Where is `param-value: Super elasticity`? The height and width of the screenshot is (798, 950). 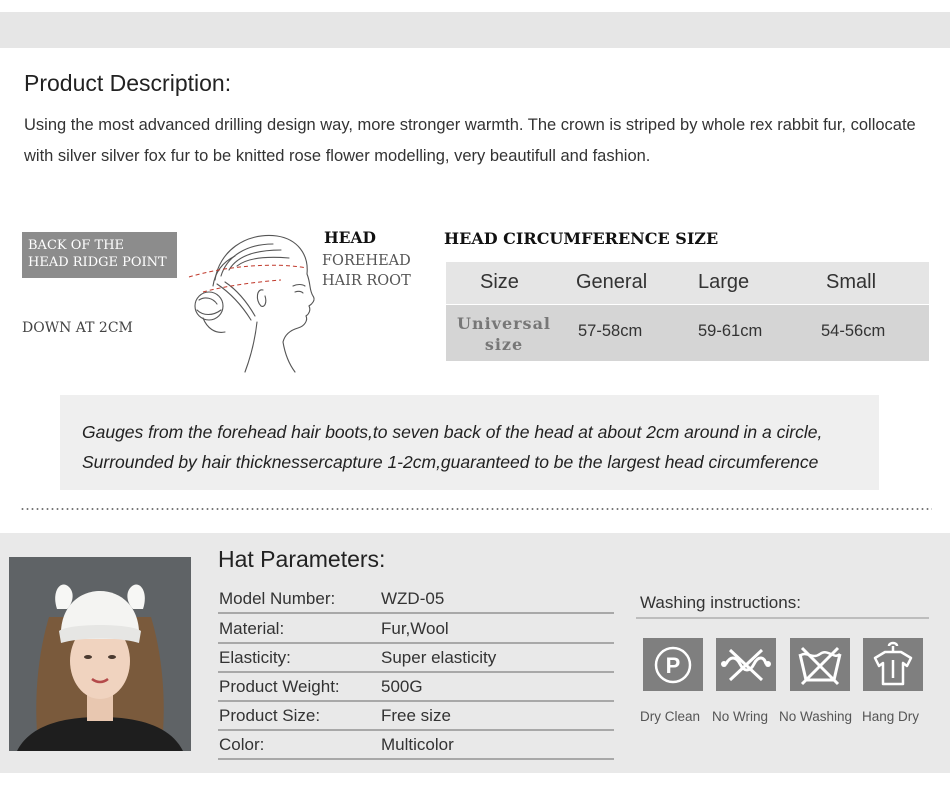
param-value: Super elasticity is located at coordinates (439, 657).